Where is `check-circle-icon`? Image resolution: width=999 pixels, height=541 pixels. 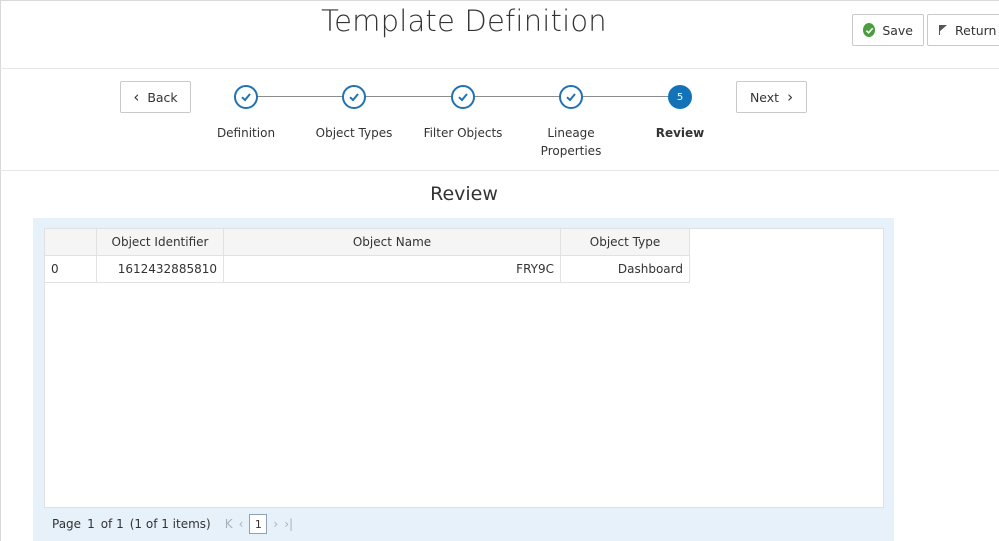
check-circle-icon is located at coordinates (869, 30).